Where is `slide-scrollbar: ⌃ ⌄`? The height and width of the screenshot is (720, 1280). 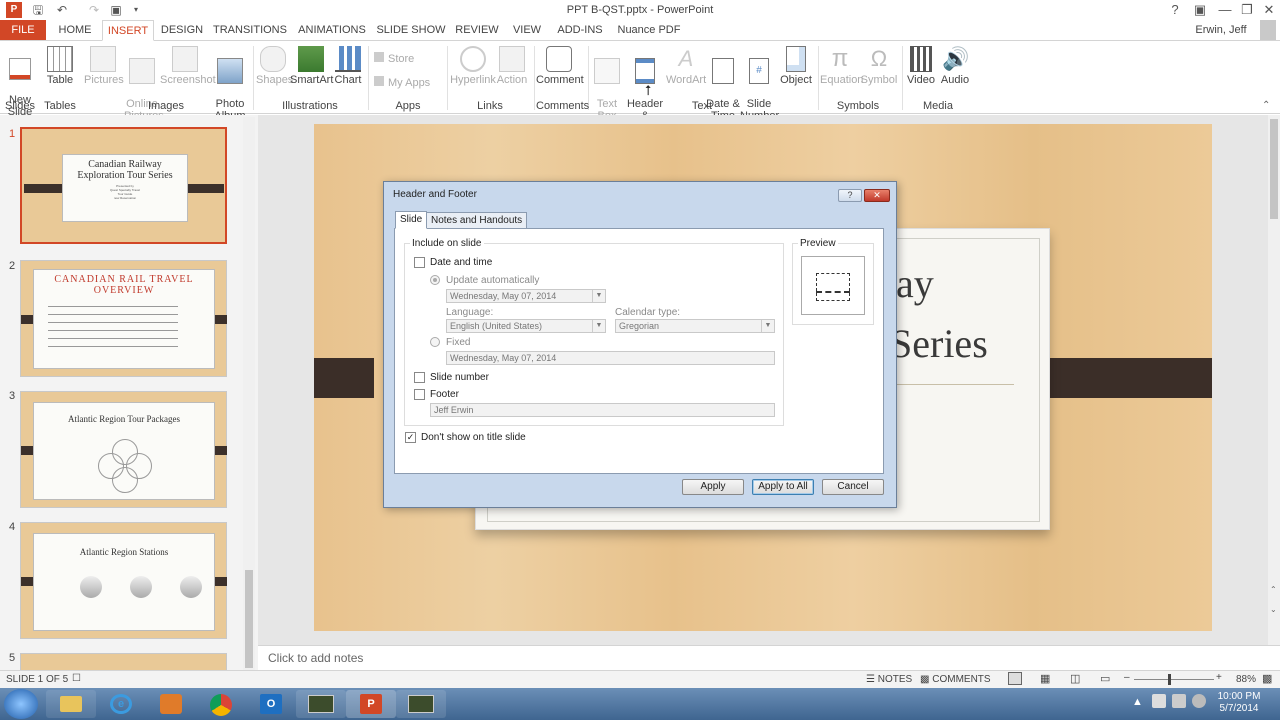 slide-scrollbar: ⌃ ⌄ is located at coordinates (1274, 380).